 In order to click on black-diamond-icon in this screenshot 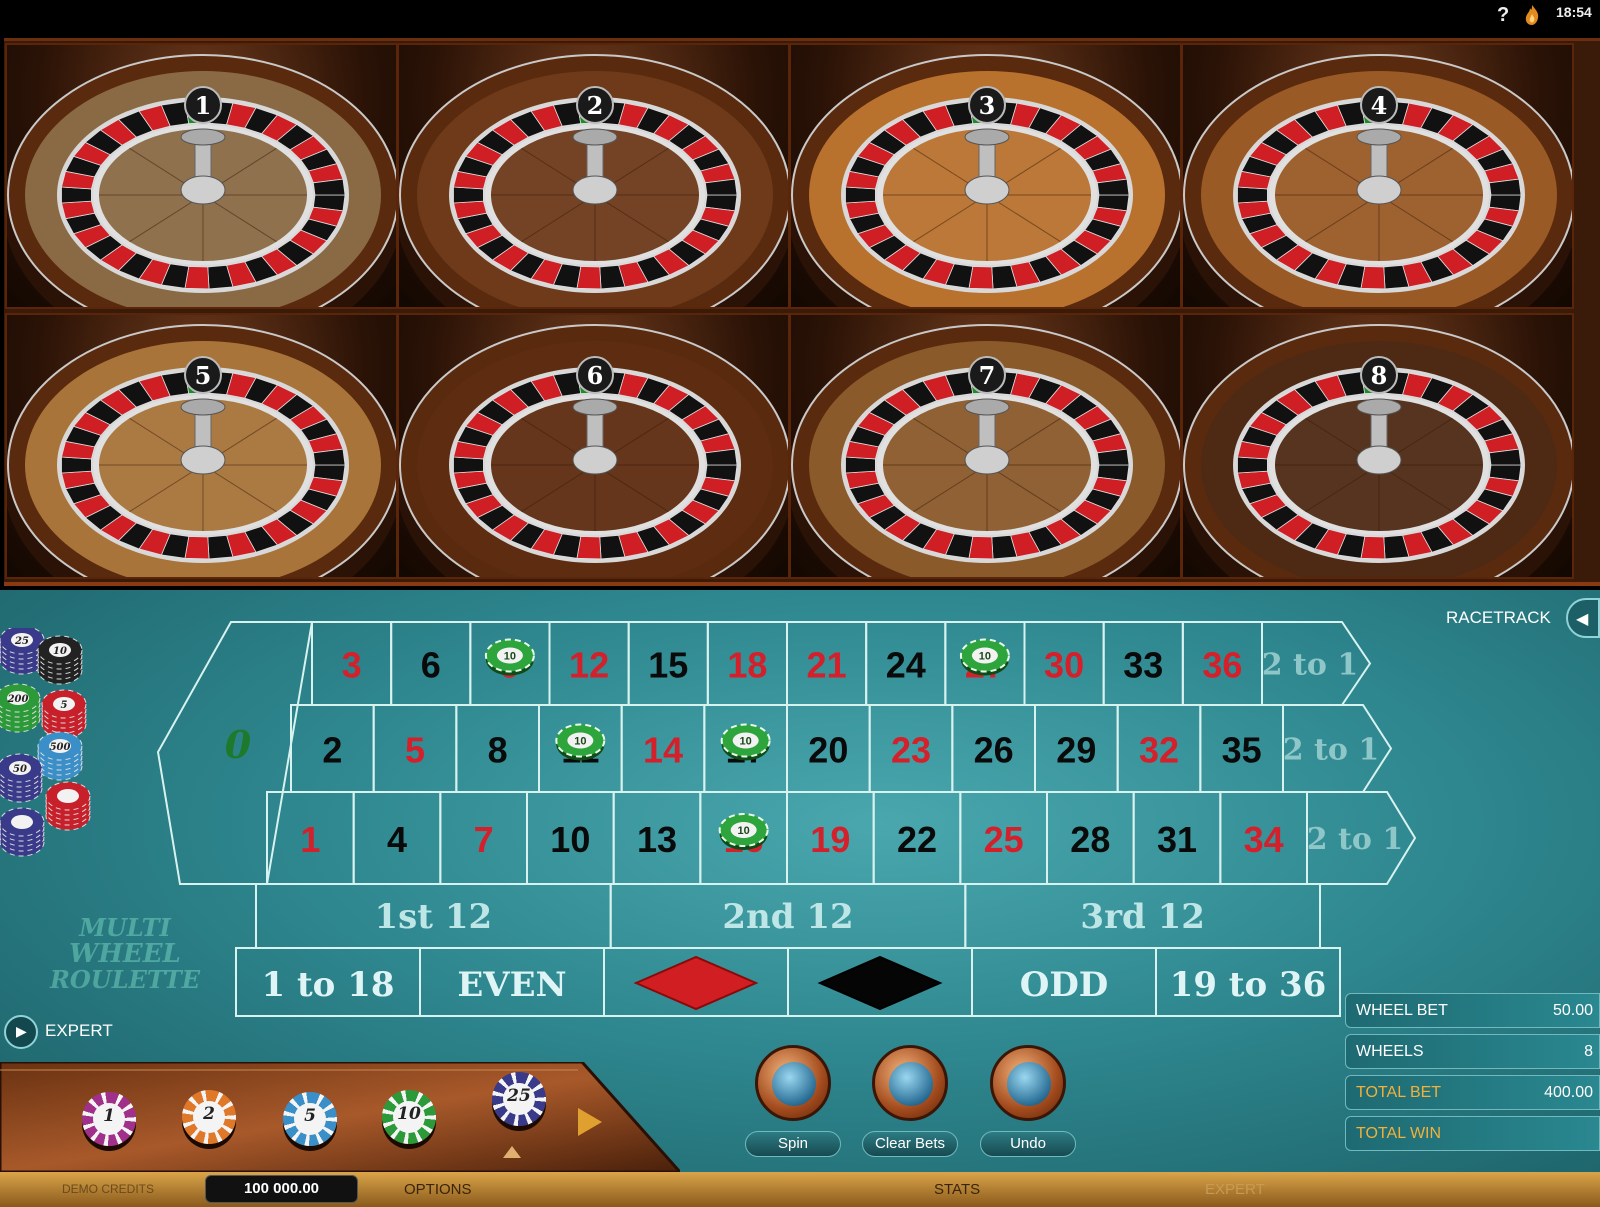, I will do `click(880, 983)`.